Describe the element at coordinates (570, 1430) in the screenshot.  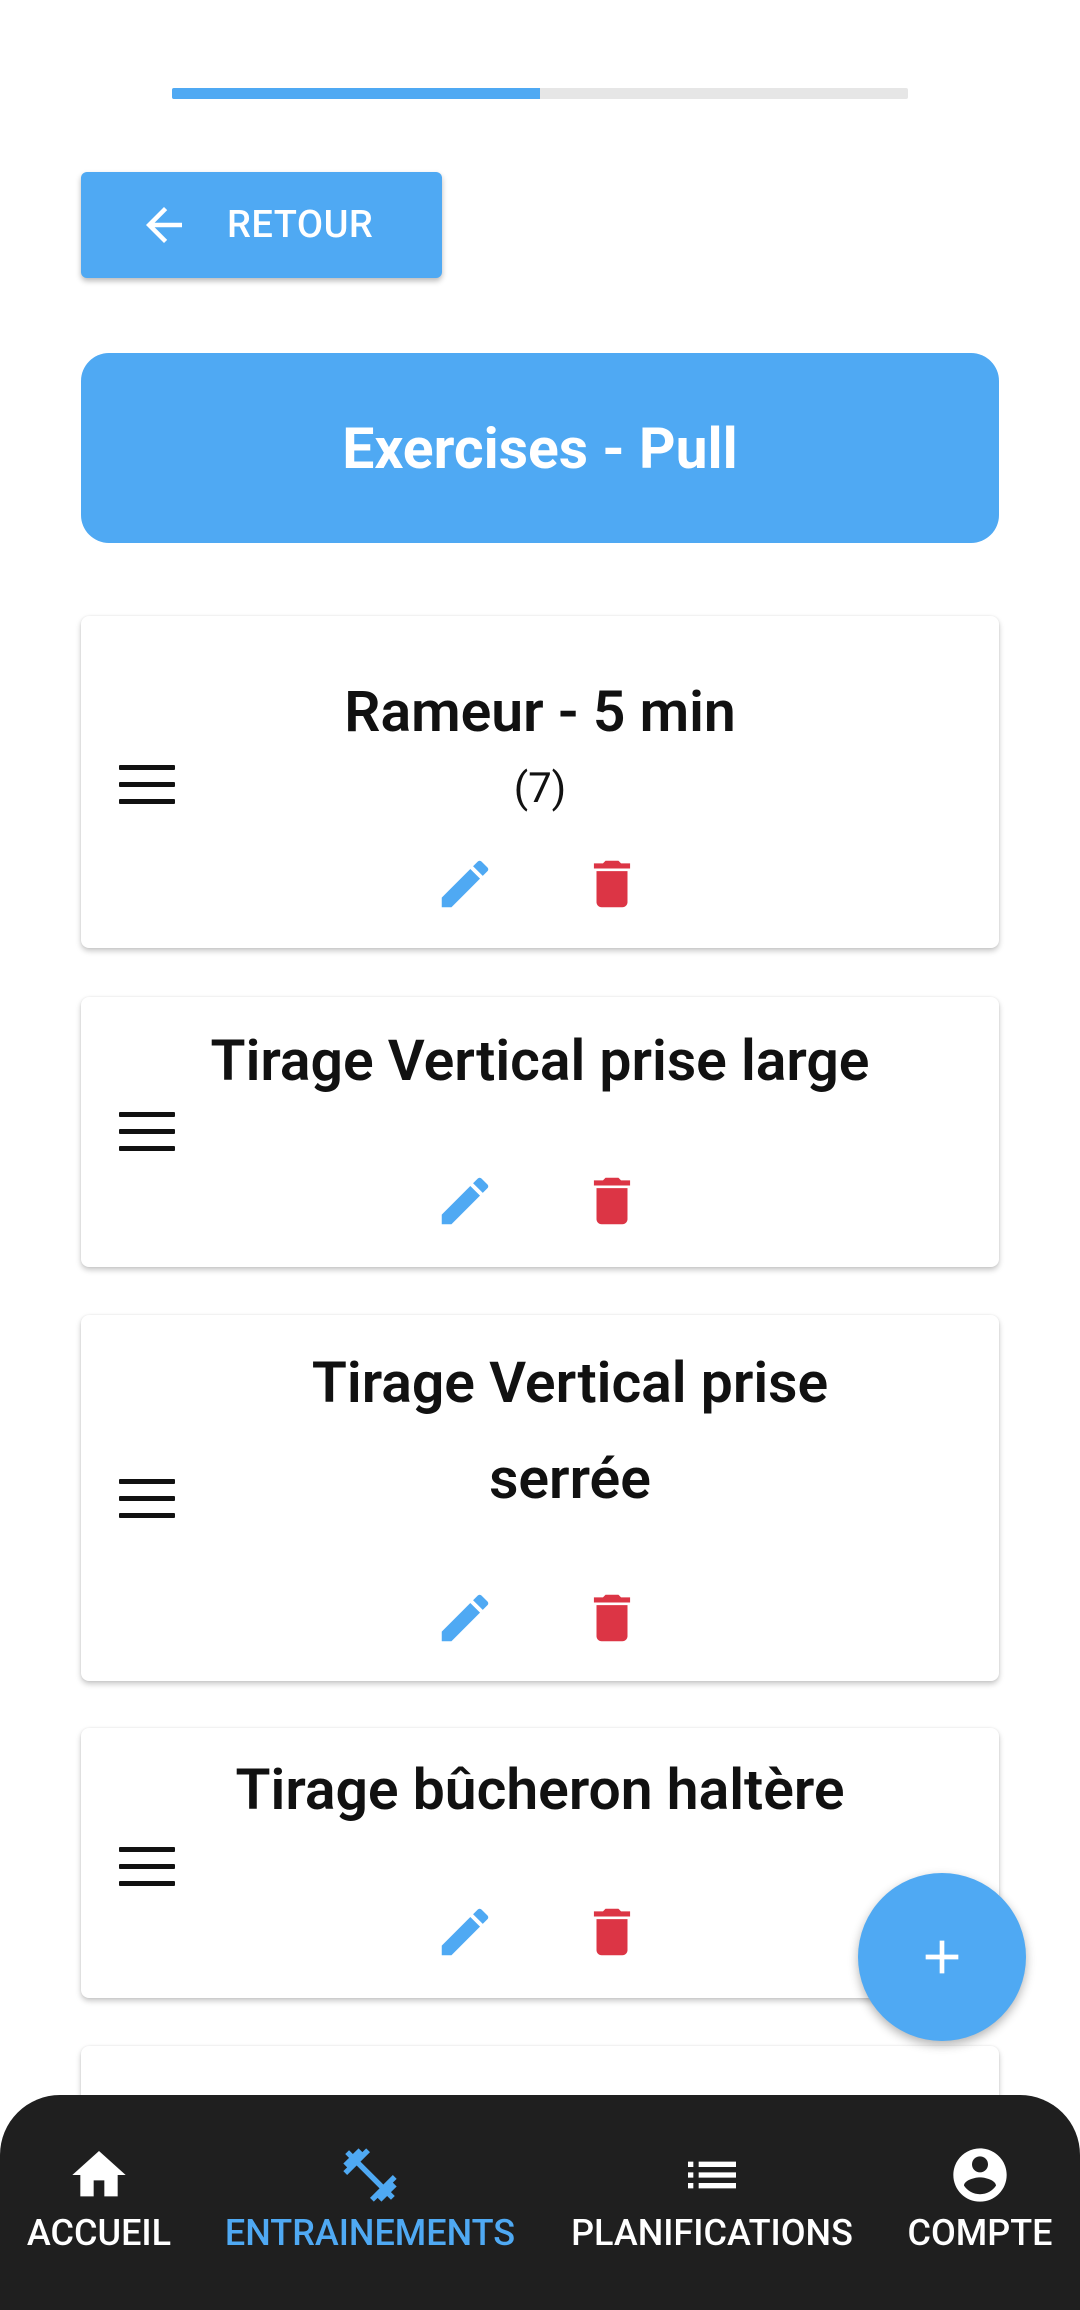
I see `exercise-name: Tirage Vertical prise serrée` at that location.